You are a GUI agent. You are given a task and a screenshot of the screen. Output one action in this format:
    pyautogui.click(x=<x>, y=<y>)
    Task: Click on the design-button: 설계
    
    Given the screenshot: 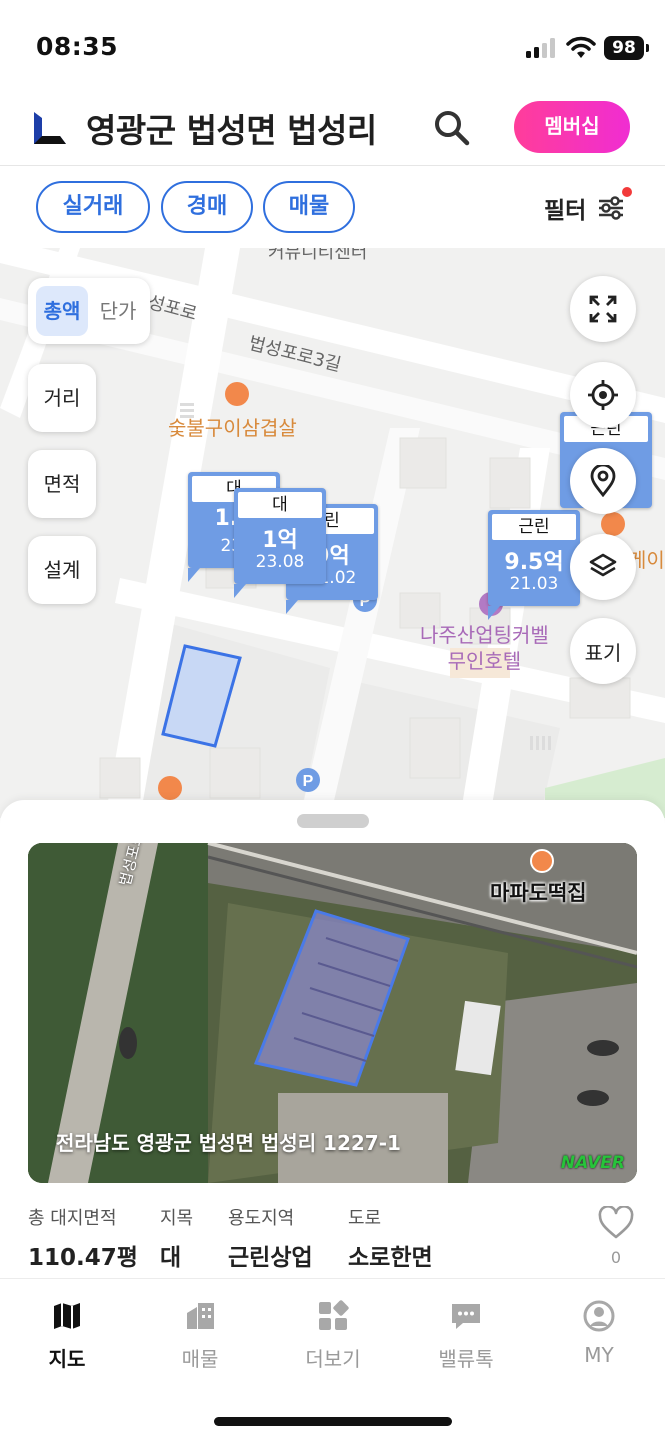 What is the action you would take?
    pyautogui.click(x=62, y=570)
    